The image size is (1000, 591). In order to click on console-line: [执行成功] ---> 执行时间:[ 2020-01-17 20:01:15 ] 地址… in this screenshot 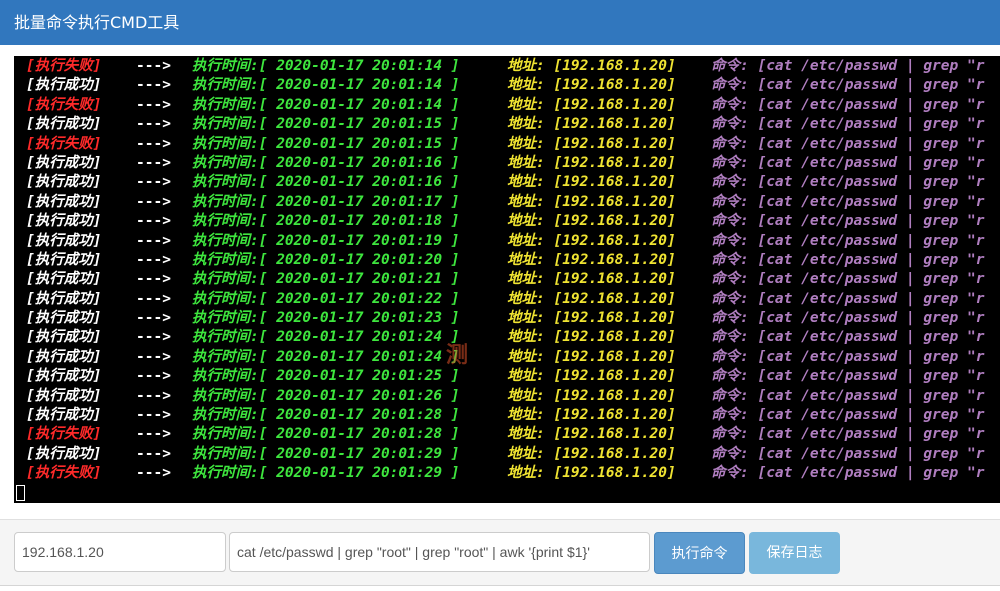, I will do `click(513, 124)`.